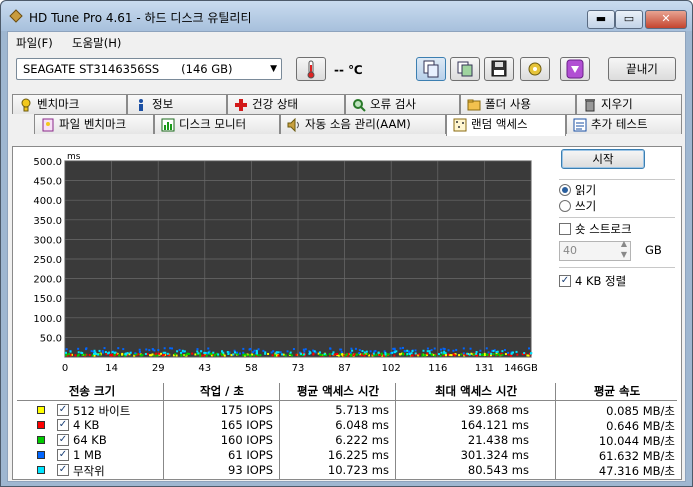 This screenshot has height=487, width=693. Describe the element at coordinates (666, 19) in the screenshot. I see `close-button: ✕` at that location.